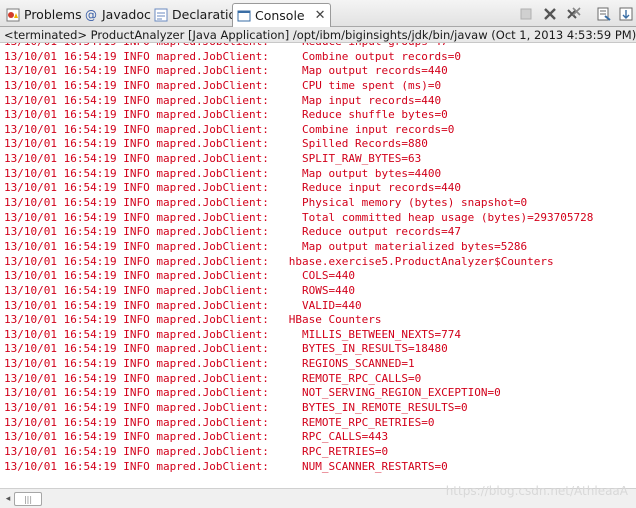 The image size is (636, 508). I want to click on tab-javadoc: @ Javadoc, so click(117, 14).